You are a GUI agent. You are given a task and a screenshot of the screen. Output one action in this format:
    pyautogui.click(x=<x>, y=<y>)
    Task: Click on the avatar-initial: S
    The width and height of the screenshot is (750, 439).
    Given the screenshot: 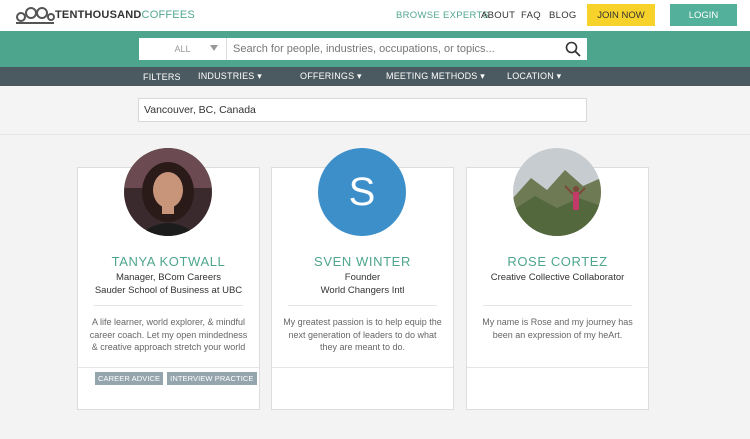 What is the action you would take?
    pyautogui.click(x=362, y=191)
    